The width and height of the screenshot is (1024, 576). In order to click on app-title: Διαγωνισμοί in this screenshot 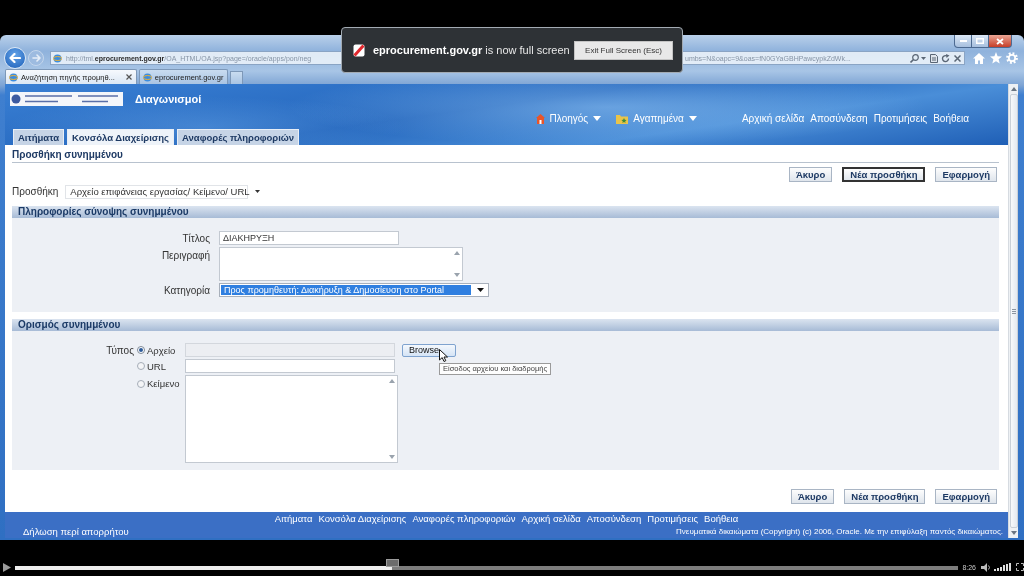, I will do `click(168, 99)`.